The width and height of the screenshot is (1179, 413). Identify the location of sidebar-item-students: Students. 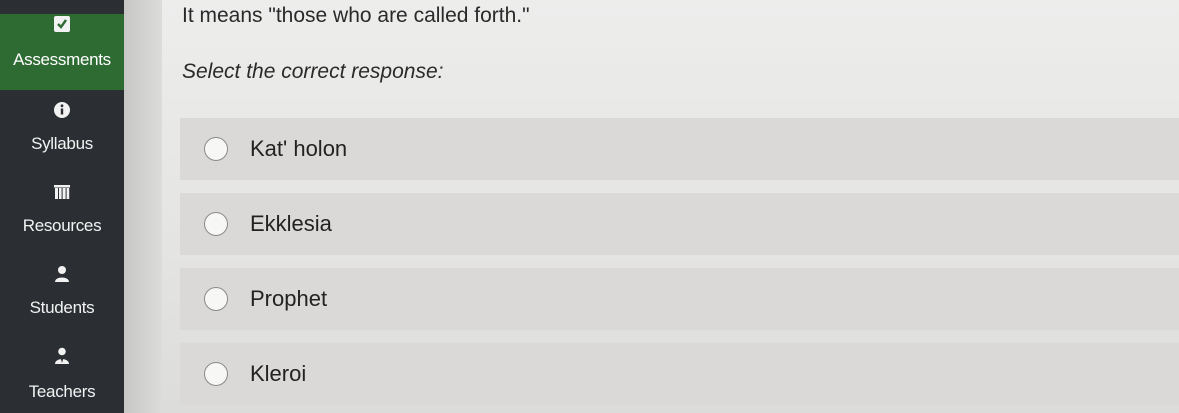
(62, 294).